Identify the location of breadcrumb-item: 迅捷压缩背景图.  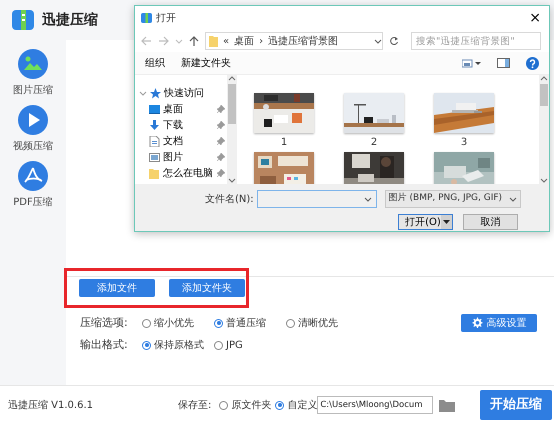
(303, 41).